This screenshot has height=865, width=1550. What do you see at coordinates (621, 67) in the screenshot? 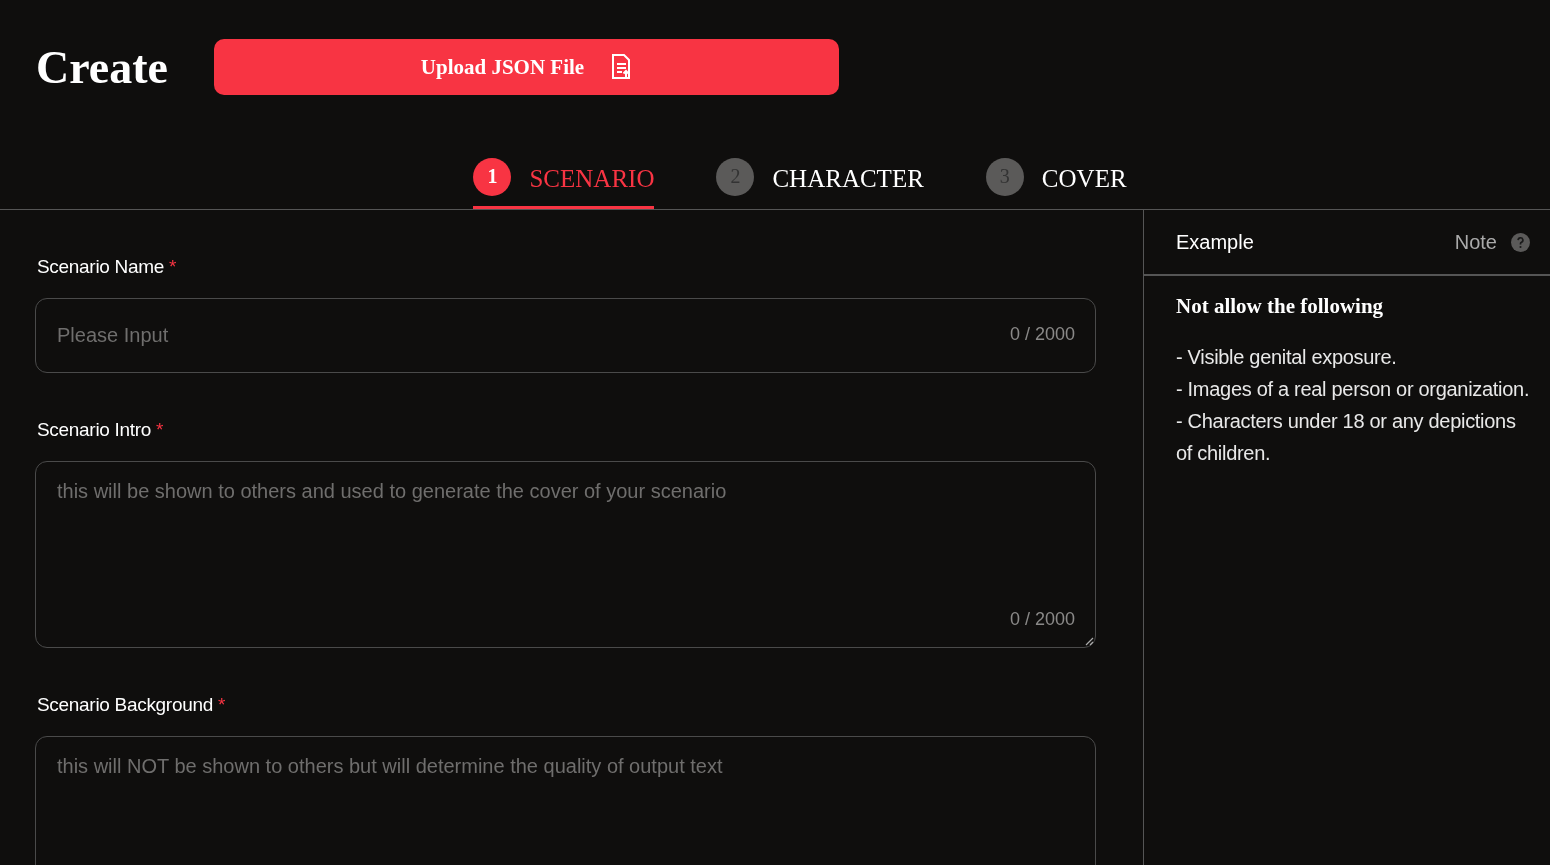
I see `document-upload-icon` at bounding box center [621, 67].